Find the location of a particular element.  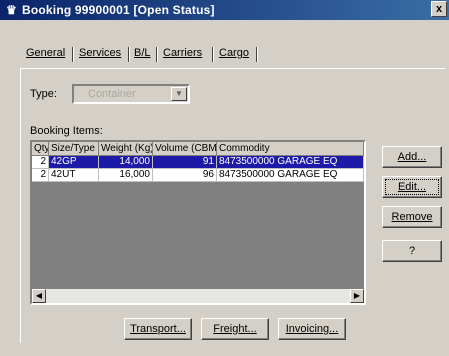

app-icon: ♛ is located at coordinates (11, 10).